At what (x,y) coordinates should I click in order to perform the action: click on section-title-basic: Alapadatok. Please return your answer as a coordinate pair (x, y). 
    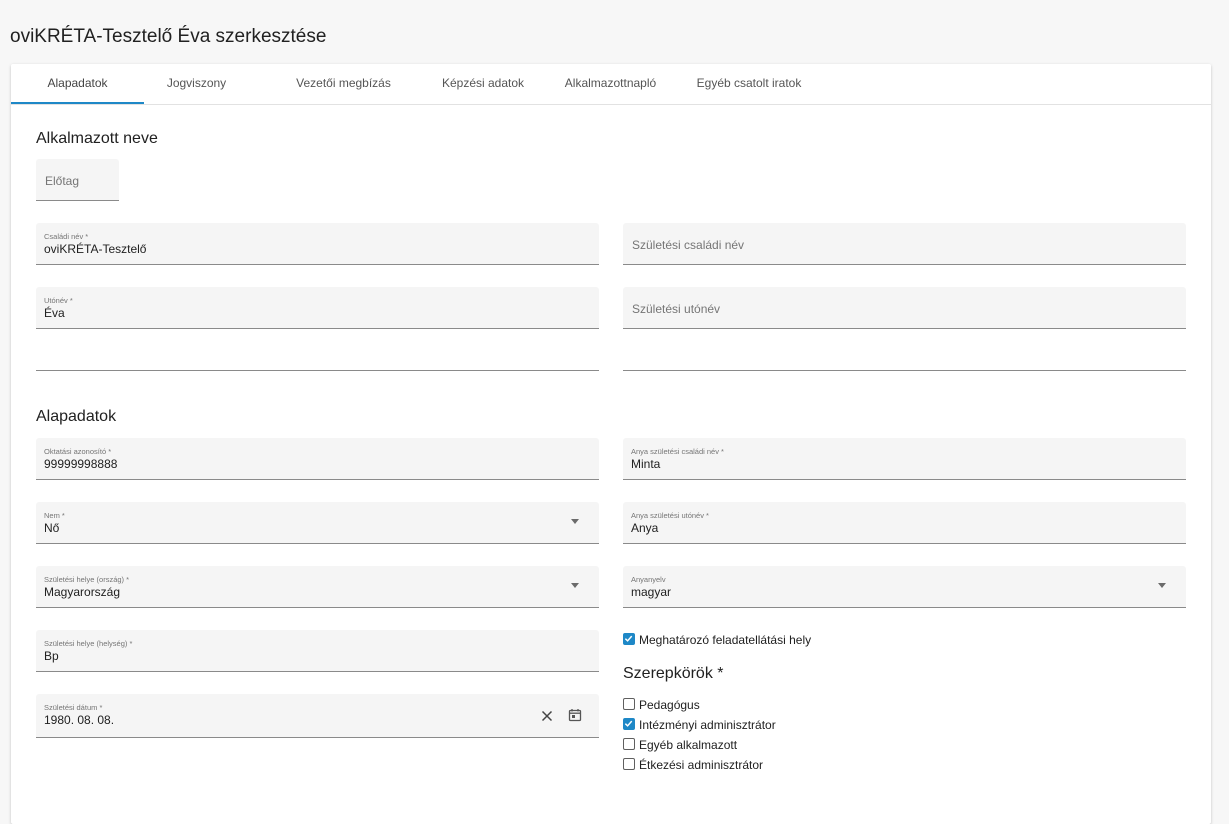
    Looking at the image, I should click on (76, 416).